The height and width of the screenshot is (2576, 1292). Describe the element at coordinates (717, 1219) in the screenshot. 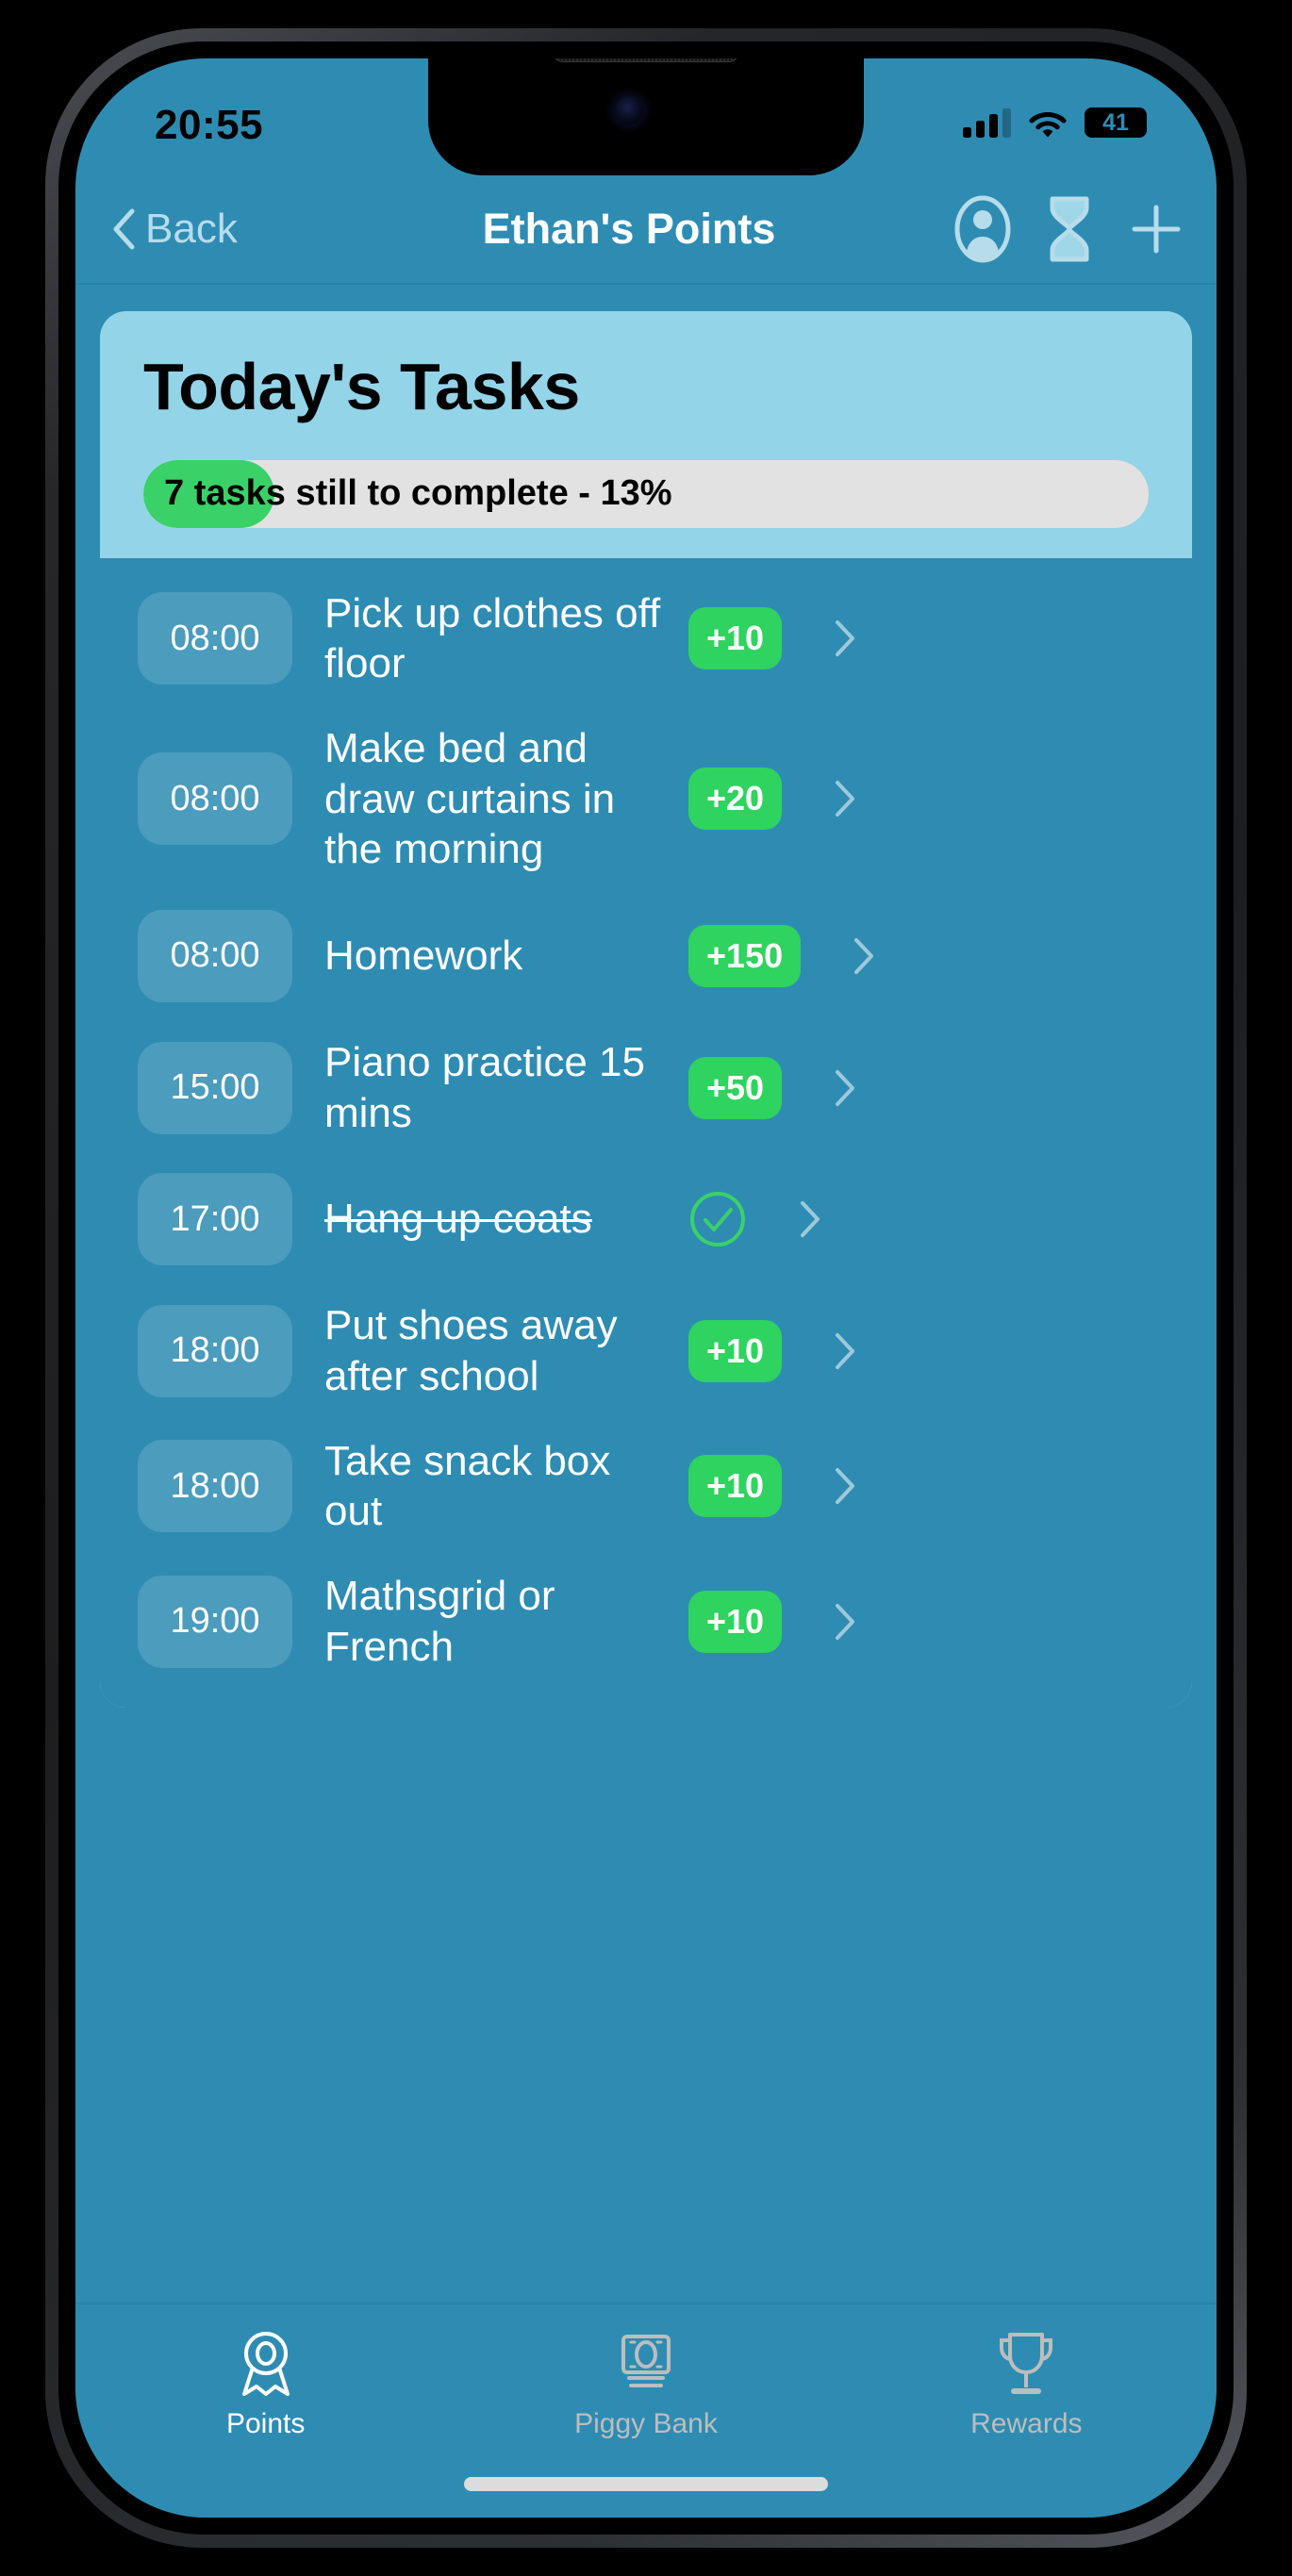

I see `task-completed-check-icon` at that location.